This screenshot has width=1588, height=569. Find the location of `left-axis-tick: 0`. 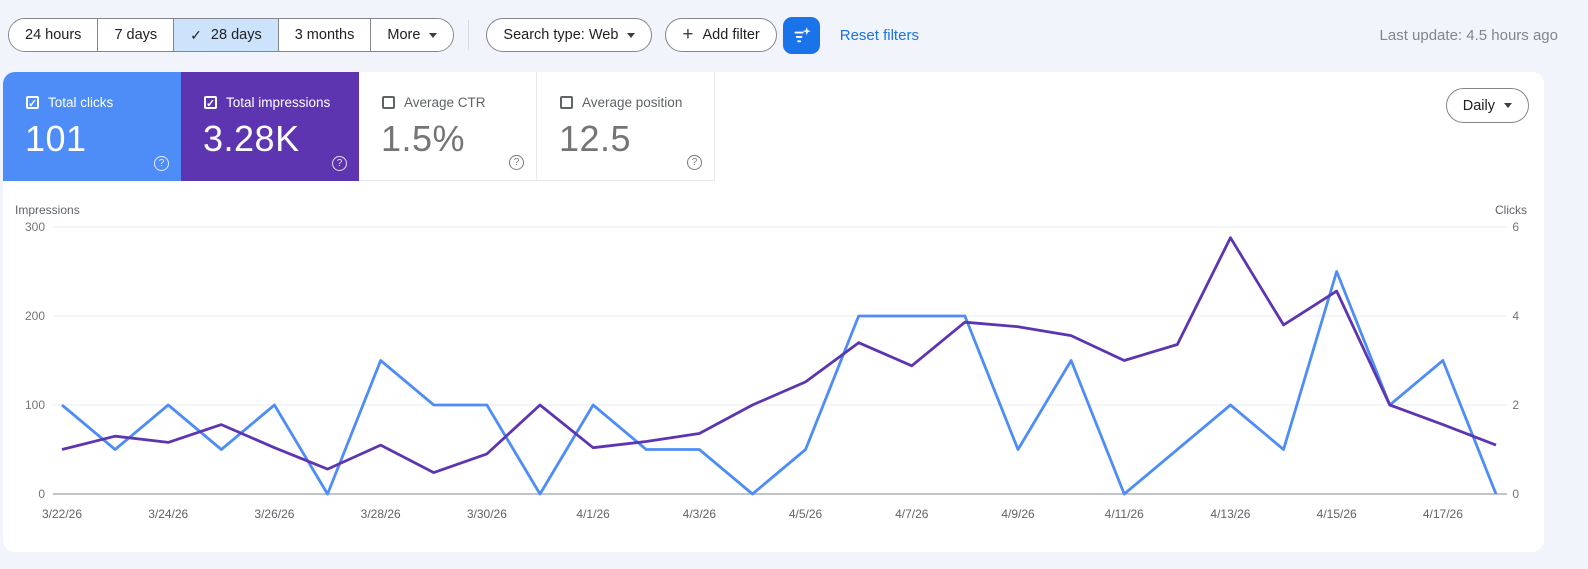

left-axis-tick: 0 is located at coordinates (41, 494).